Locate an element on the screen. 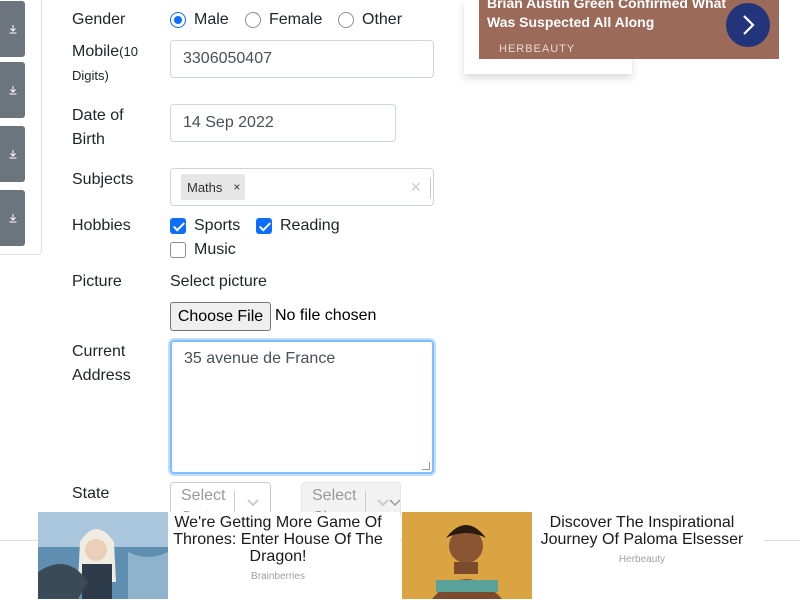  subjects-input: Maths × × is located at coordinates (302, 187).